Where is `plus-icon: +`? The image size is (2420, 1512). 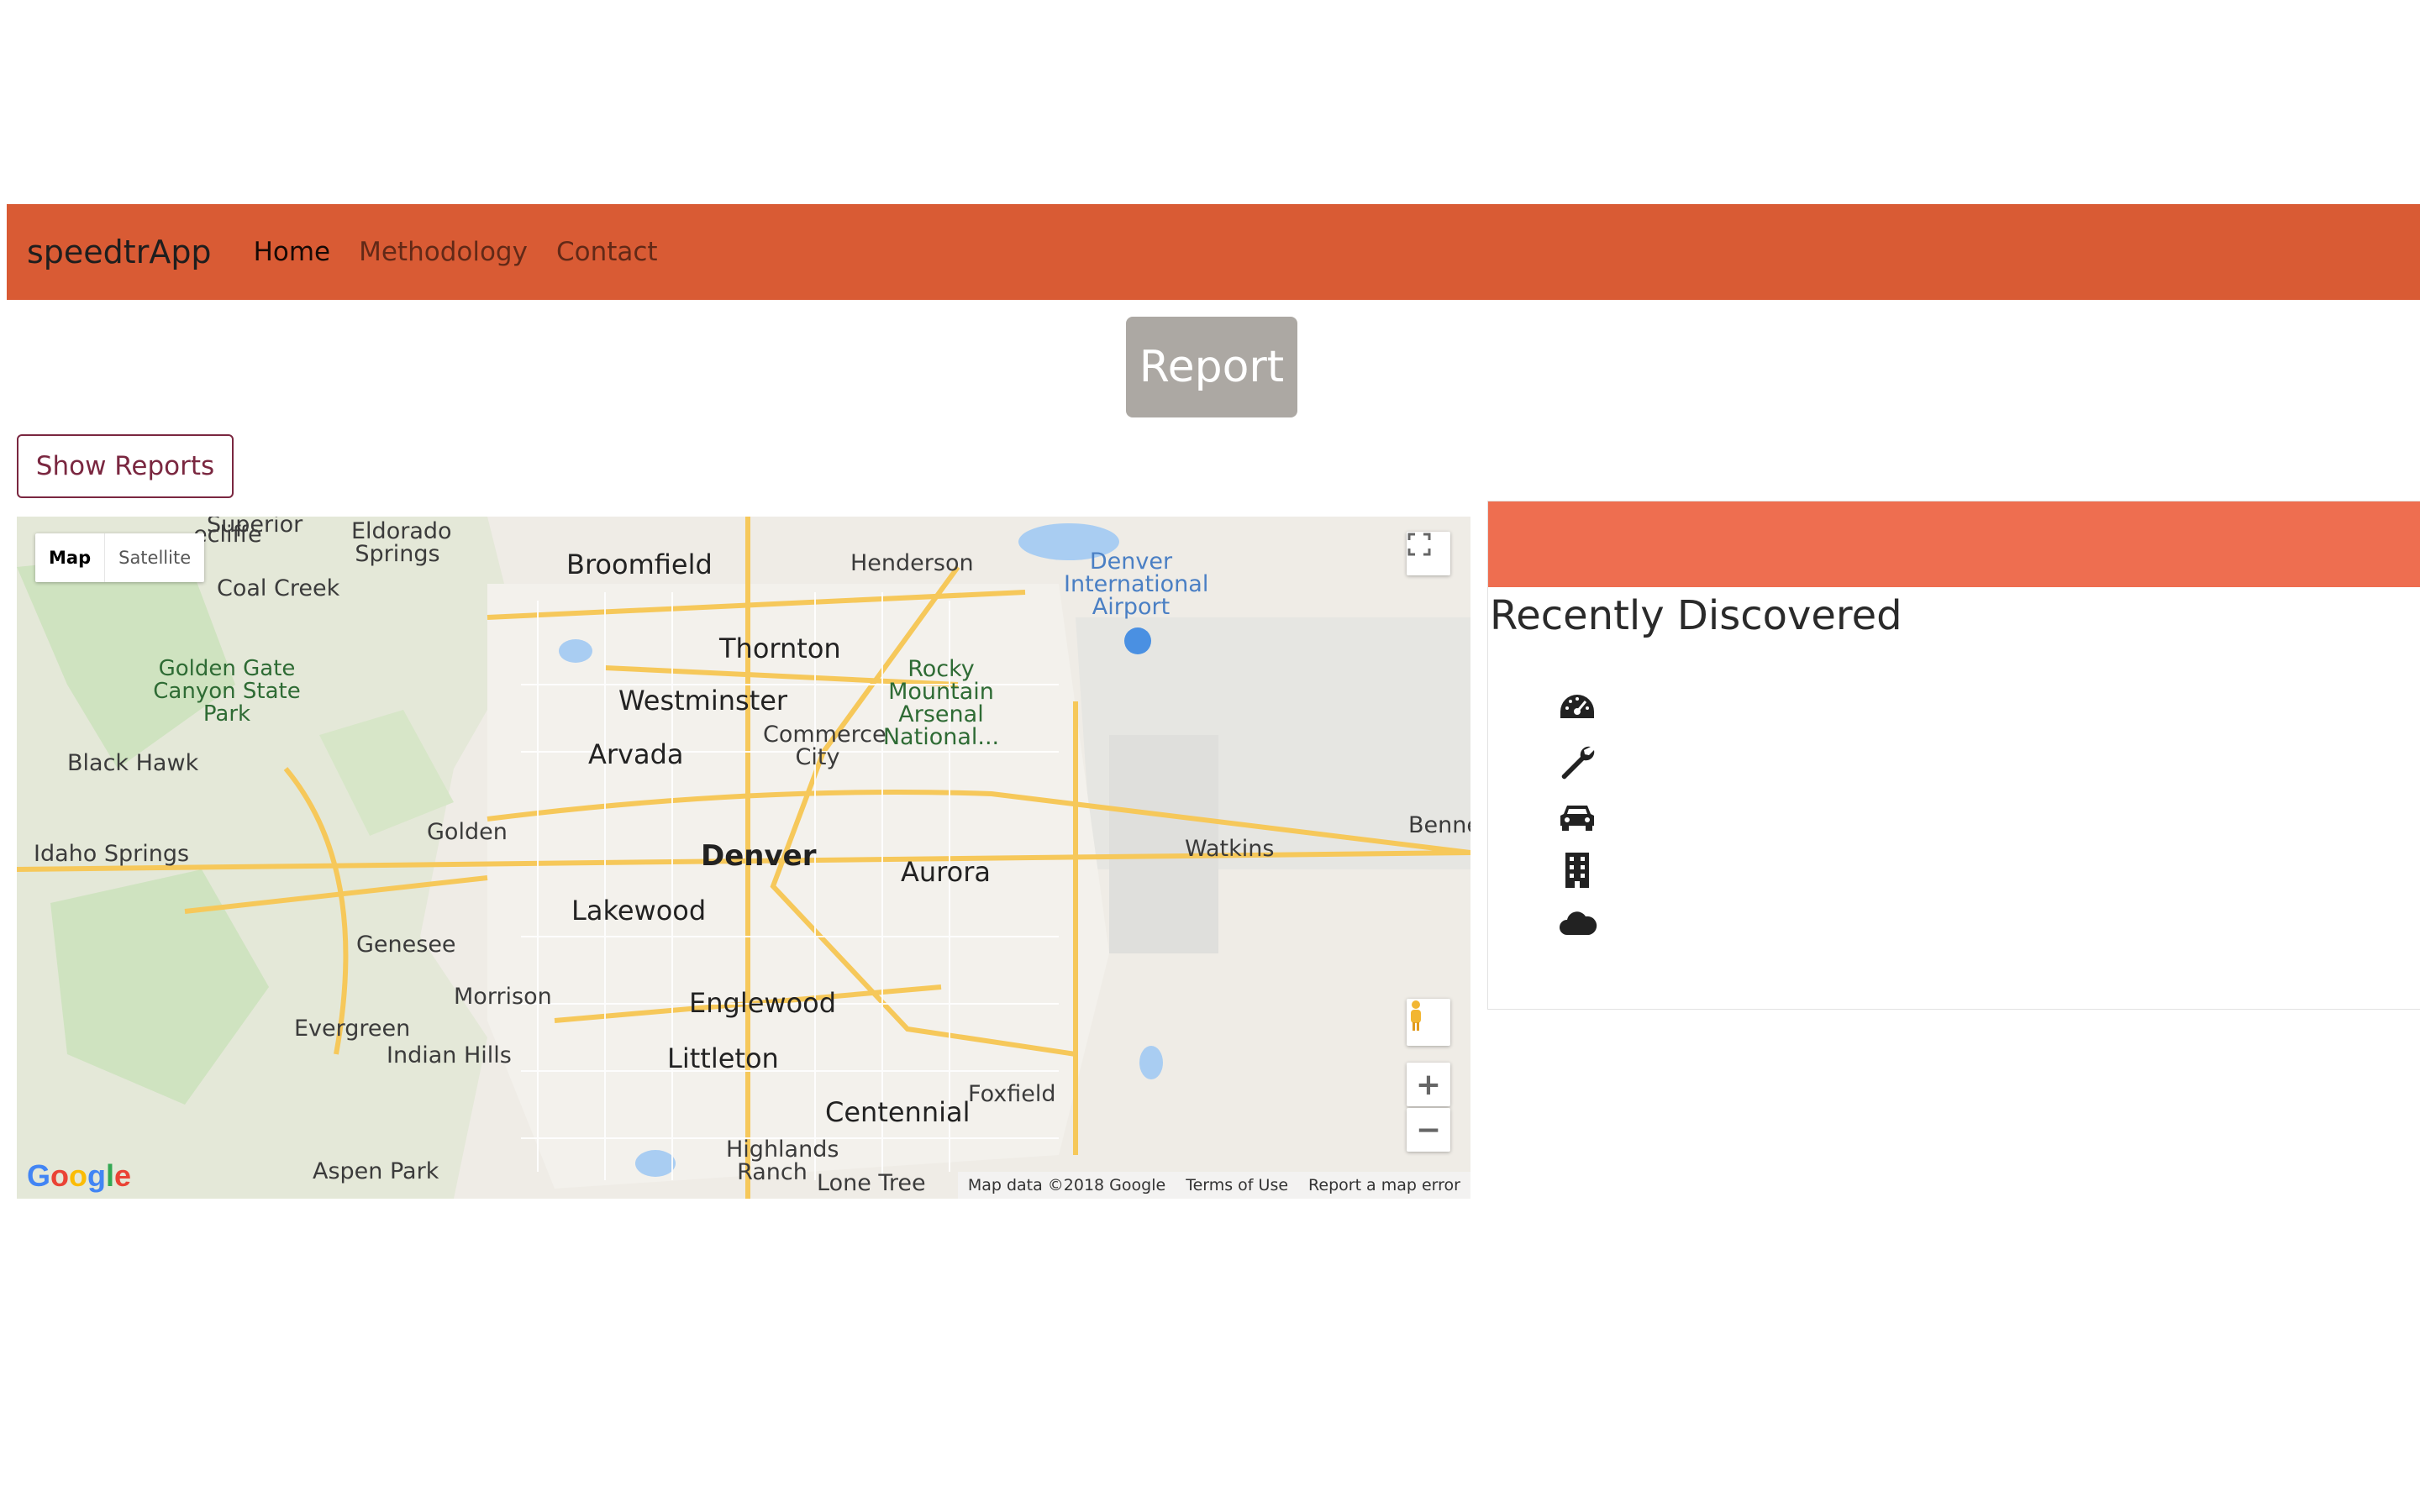
plus-icon: + is located at coordinates (1428, 1084).